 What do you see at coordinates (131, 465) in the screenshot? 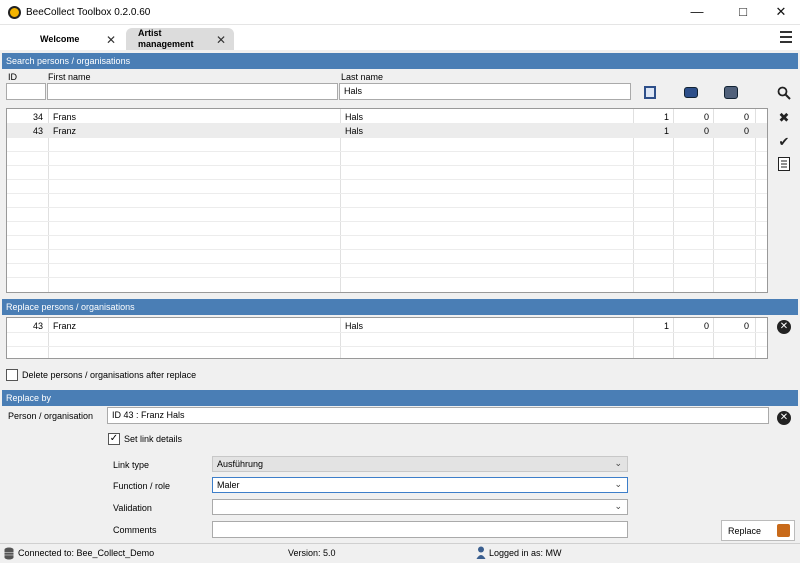
I see `link-type-label: Link type` at bounding box center [131, 465].